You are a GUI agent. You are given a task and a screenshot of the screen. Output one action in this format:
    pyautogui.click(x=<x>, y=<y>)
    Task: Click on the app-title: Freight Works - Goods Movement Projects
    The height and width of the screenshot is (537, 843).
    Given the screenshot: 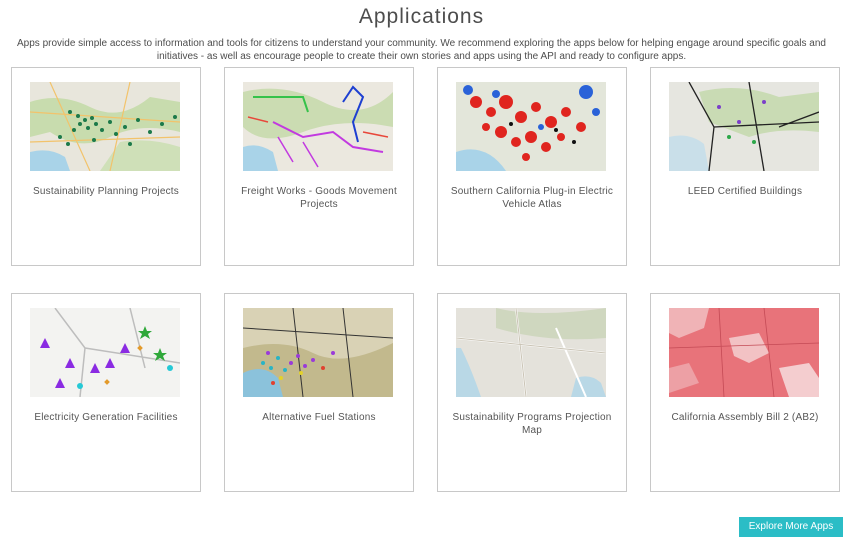 What is the action you would take?
    pyautogui.click(x=319, y=198)
    